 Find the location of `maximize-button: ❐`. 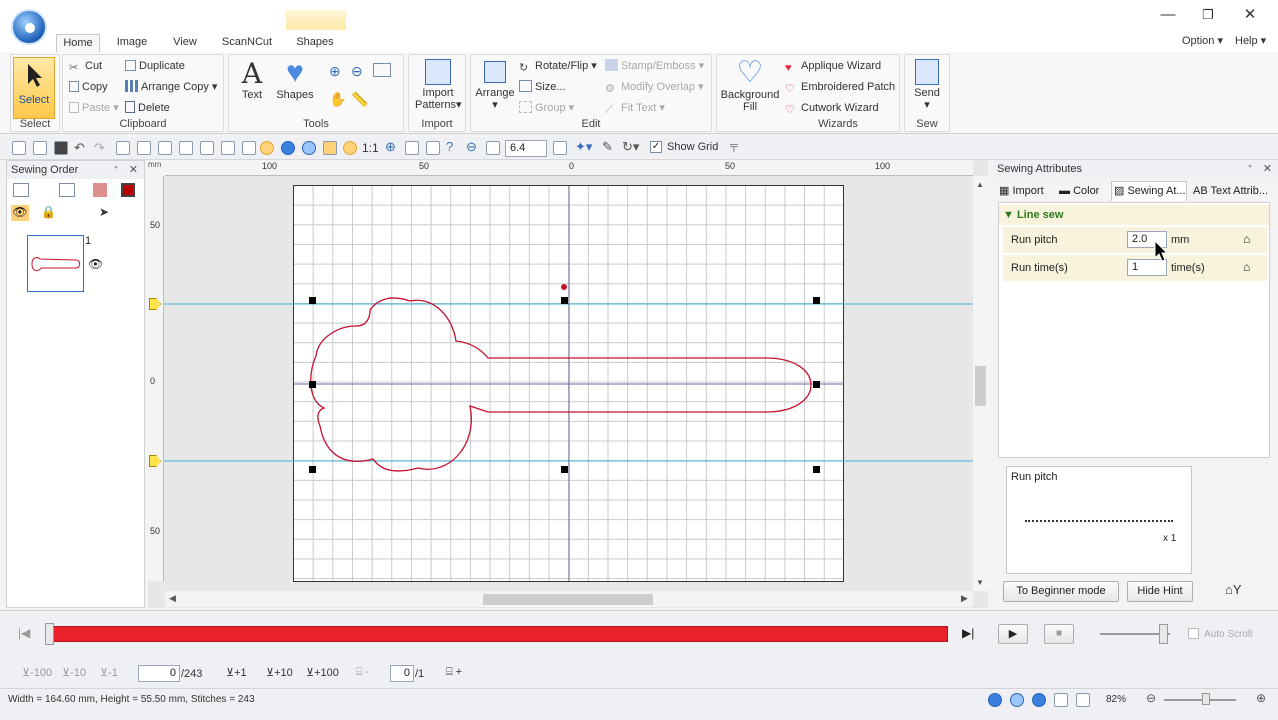

maximize-button: ❐ is located at coordinates (1208, 15).